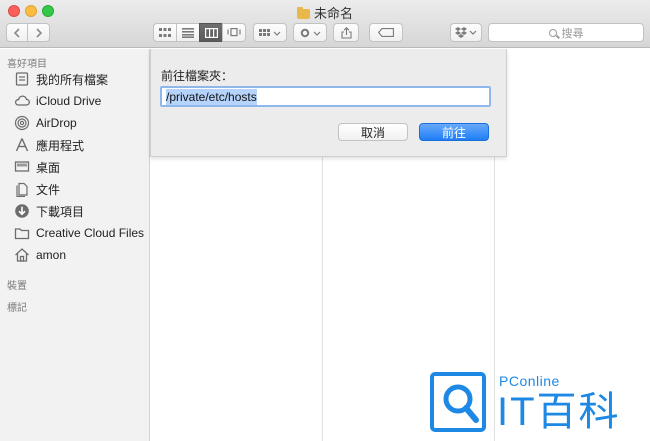 The width and height of the screenshot is (650, 441). I want to click on action-button, so click(310, 32).